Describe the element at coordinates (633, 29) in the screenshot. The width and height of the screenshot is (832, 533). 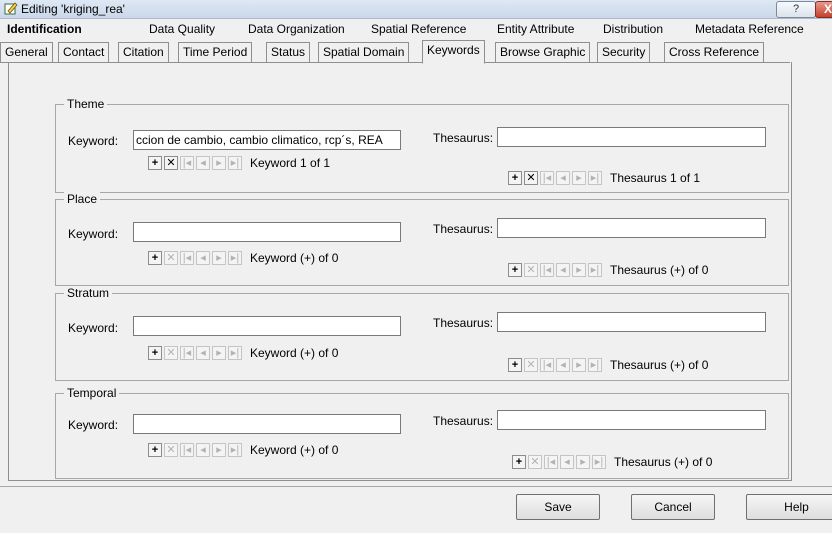
I see `tab-distribution: Distribution` at that location.